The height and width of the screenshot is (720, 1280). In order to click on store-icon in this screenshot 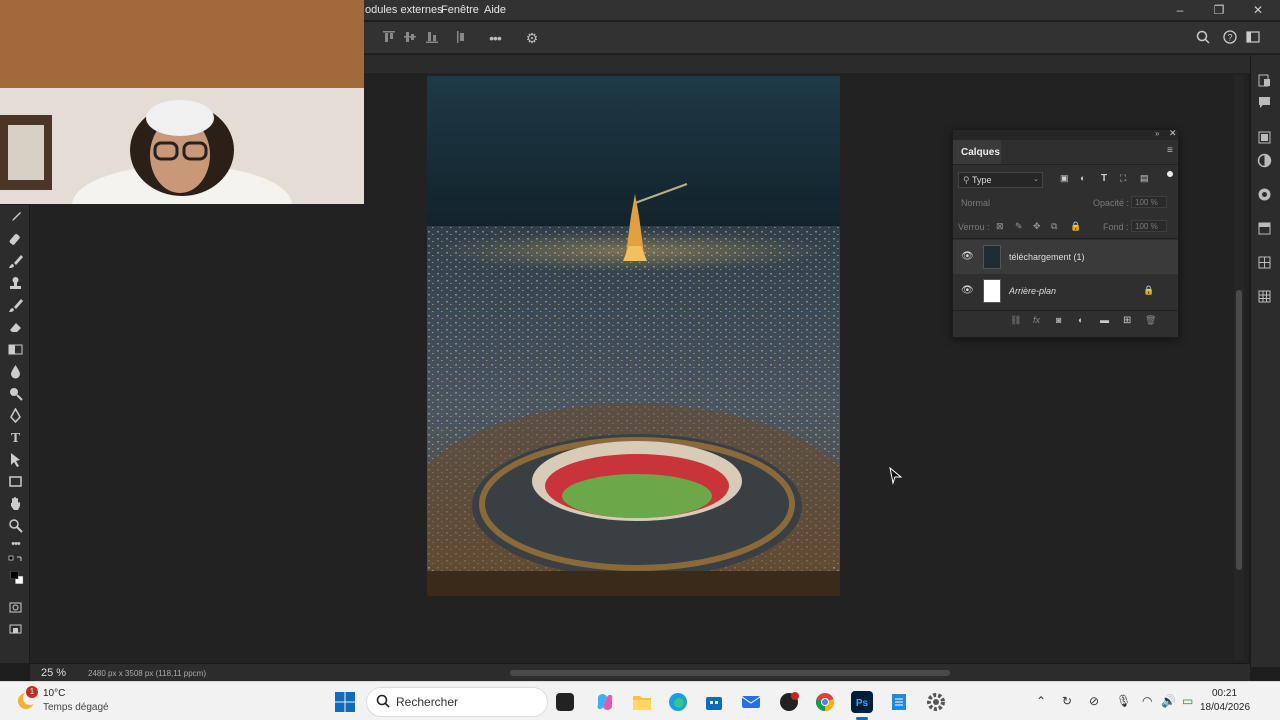, I will do `click(714, 702)`.